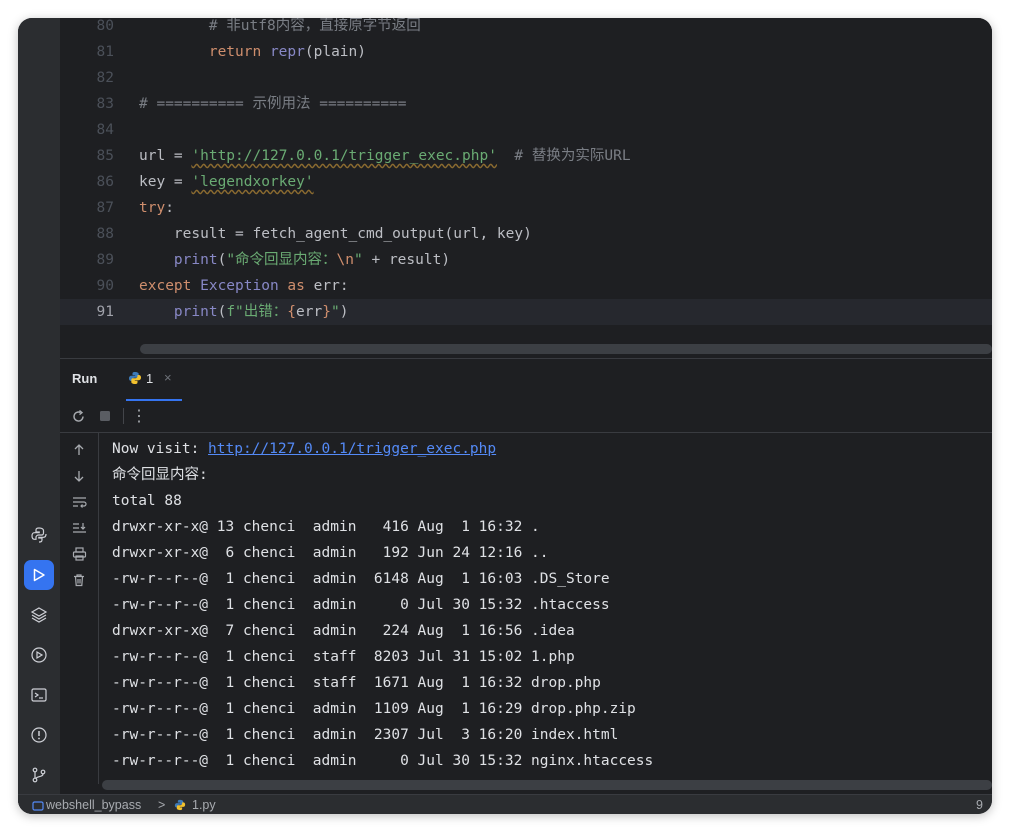 The width and height of the screenshot is (1010, 832). I want to click on git-icon, so click(39, 775).